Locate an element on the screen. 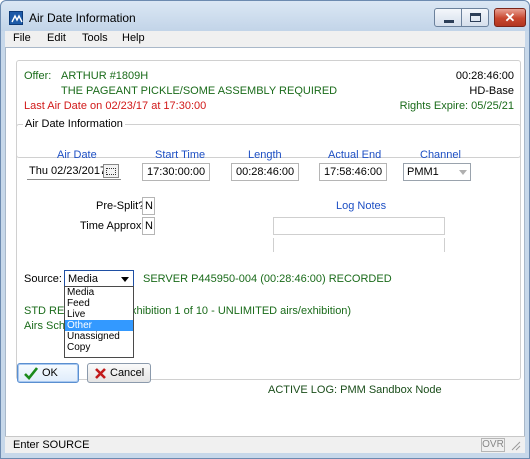  offer-id: ARTHUR #1809H is located at coordinates (105, 76).